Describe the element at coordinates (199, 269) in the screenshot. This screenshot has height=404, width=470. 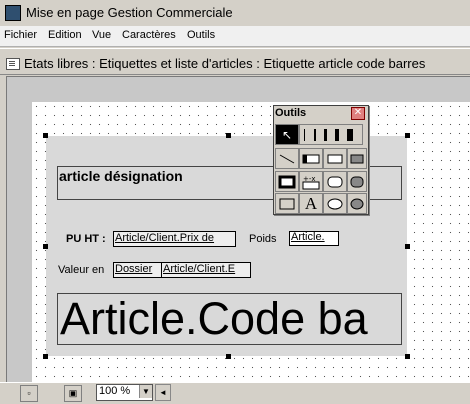
I see `client-field-text: Article/Client.E` at that location.